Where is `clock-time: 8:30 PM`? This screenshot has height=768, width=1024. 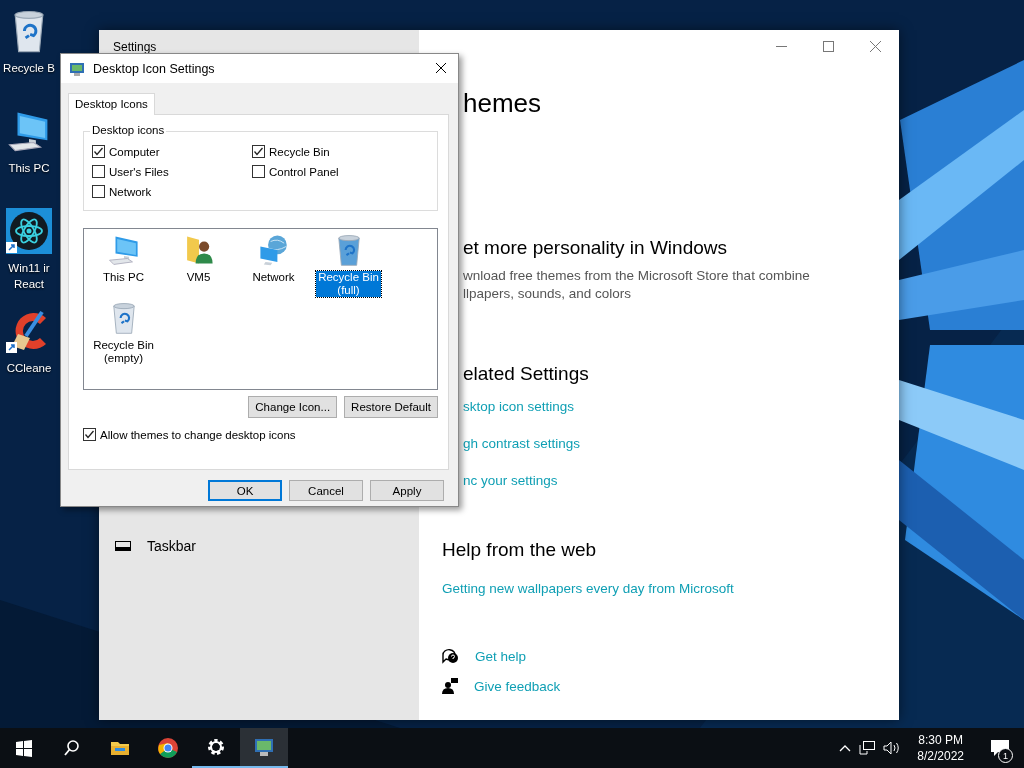
clock-time: 8:30 PM is located at coordinates (940, 740).